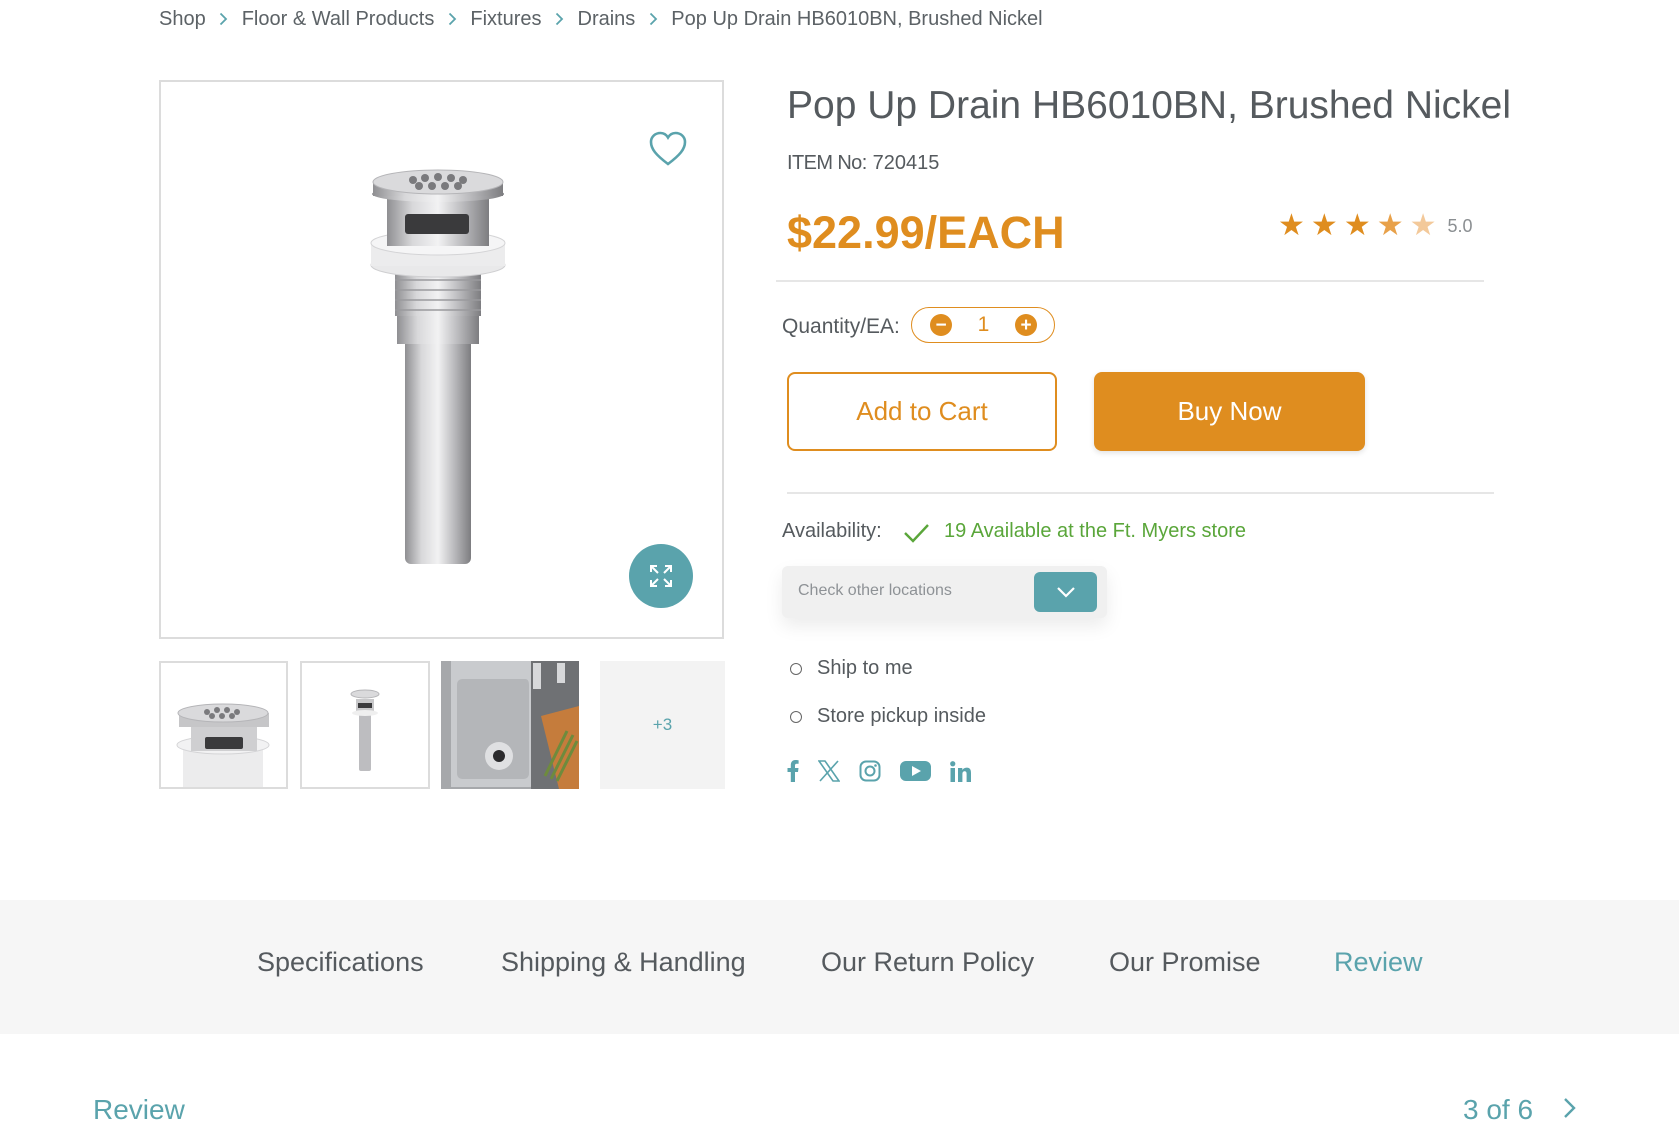 The height and width of the screenshot is (1126, 1679). I want to click on chevron-down-icon, so click(1065, 592).